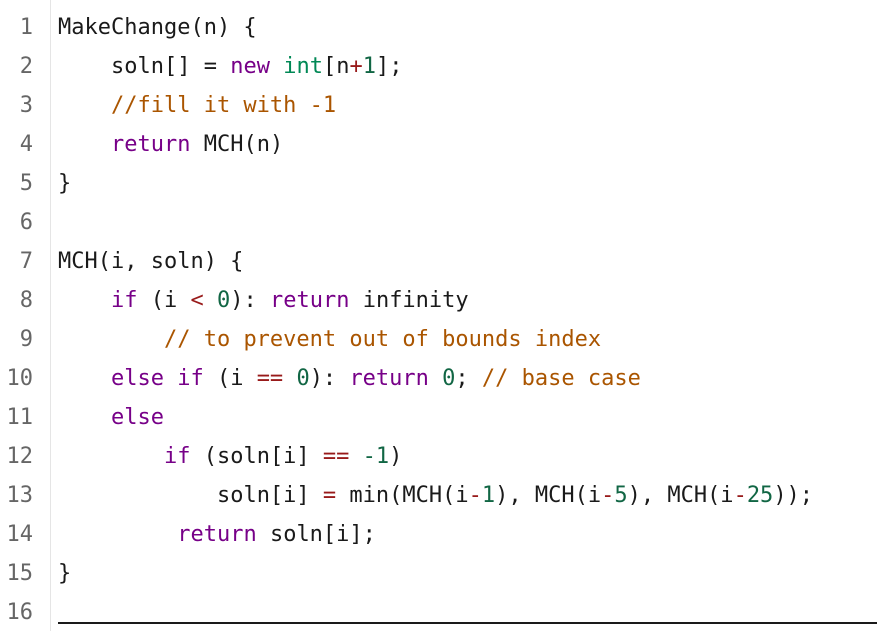 This screenshot has width=877, height=632. Describe the element at coordinates (468, 378) in the screenshot. I see `code-text: ;` at that location.